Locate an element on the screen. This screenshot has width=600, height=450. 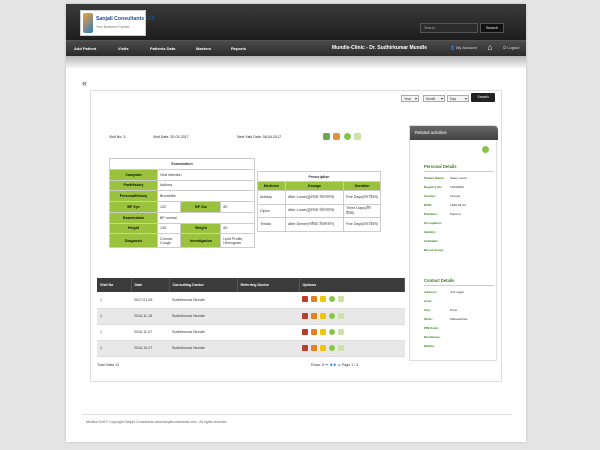
diagnosis-value: Chronic Cough is located at coordinates (169, 241).